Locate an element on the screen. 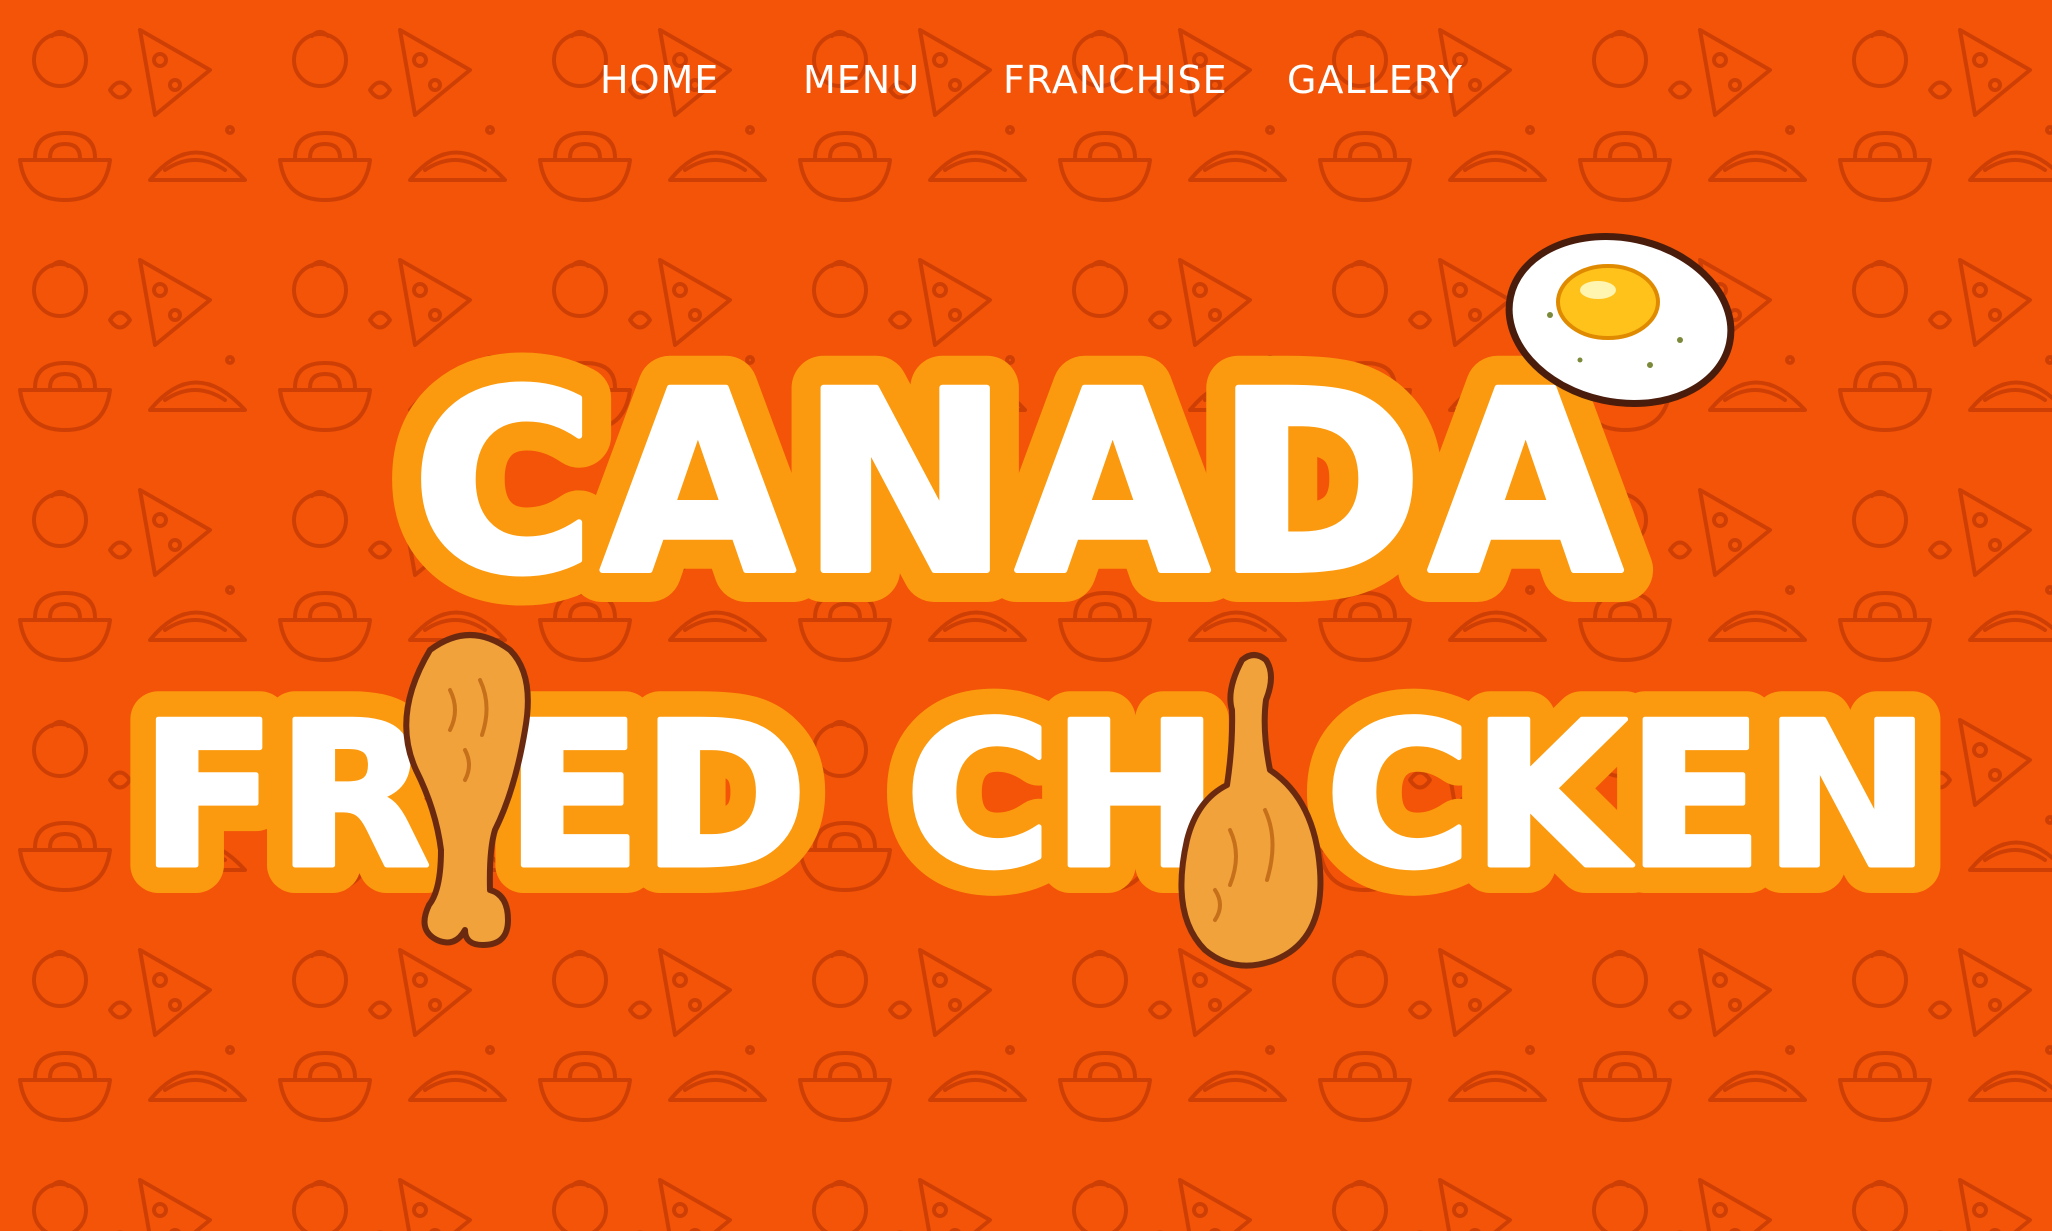 Image resolution: width=2052 pixels, height=1231 pixels. logo-ed-text: ED is located at coordinates (656, 796).